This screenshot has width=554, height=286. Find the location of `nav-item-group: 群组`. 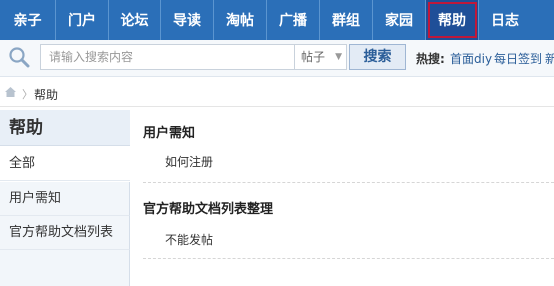

nav-item-group: 群组 is located at coordinates (346, 20).